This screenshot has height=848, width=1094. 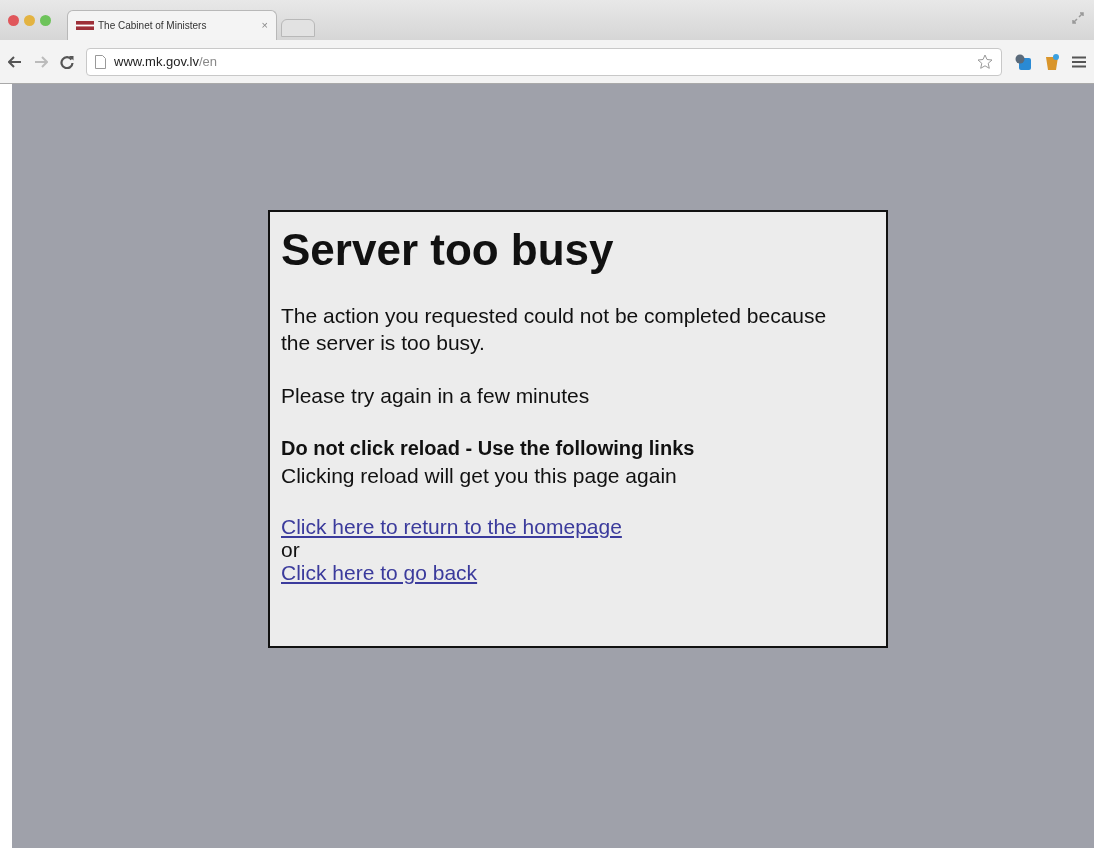 I want to click on page-icon, so click(x=100, y=61).